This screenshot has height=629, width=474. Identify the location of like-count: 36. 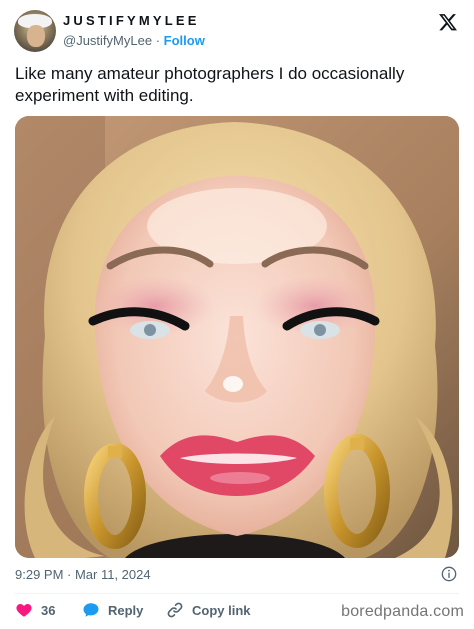
(48, 610).